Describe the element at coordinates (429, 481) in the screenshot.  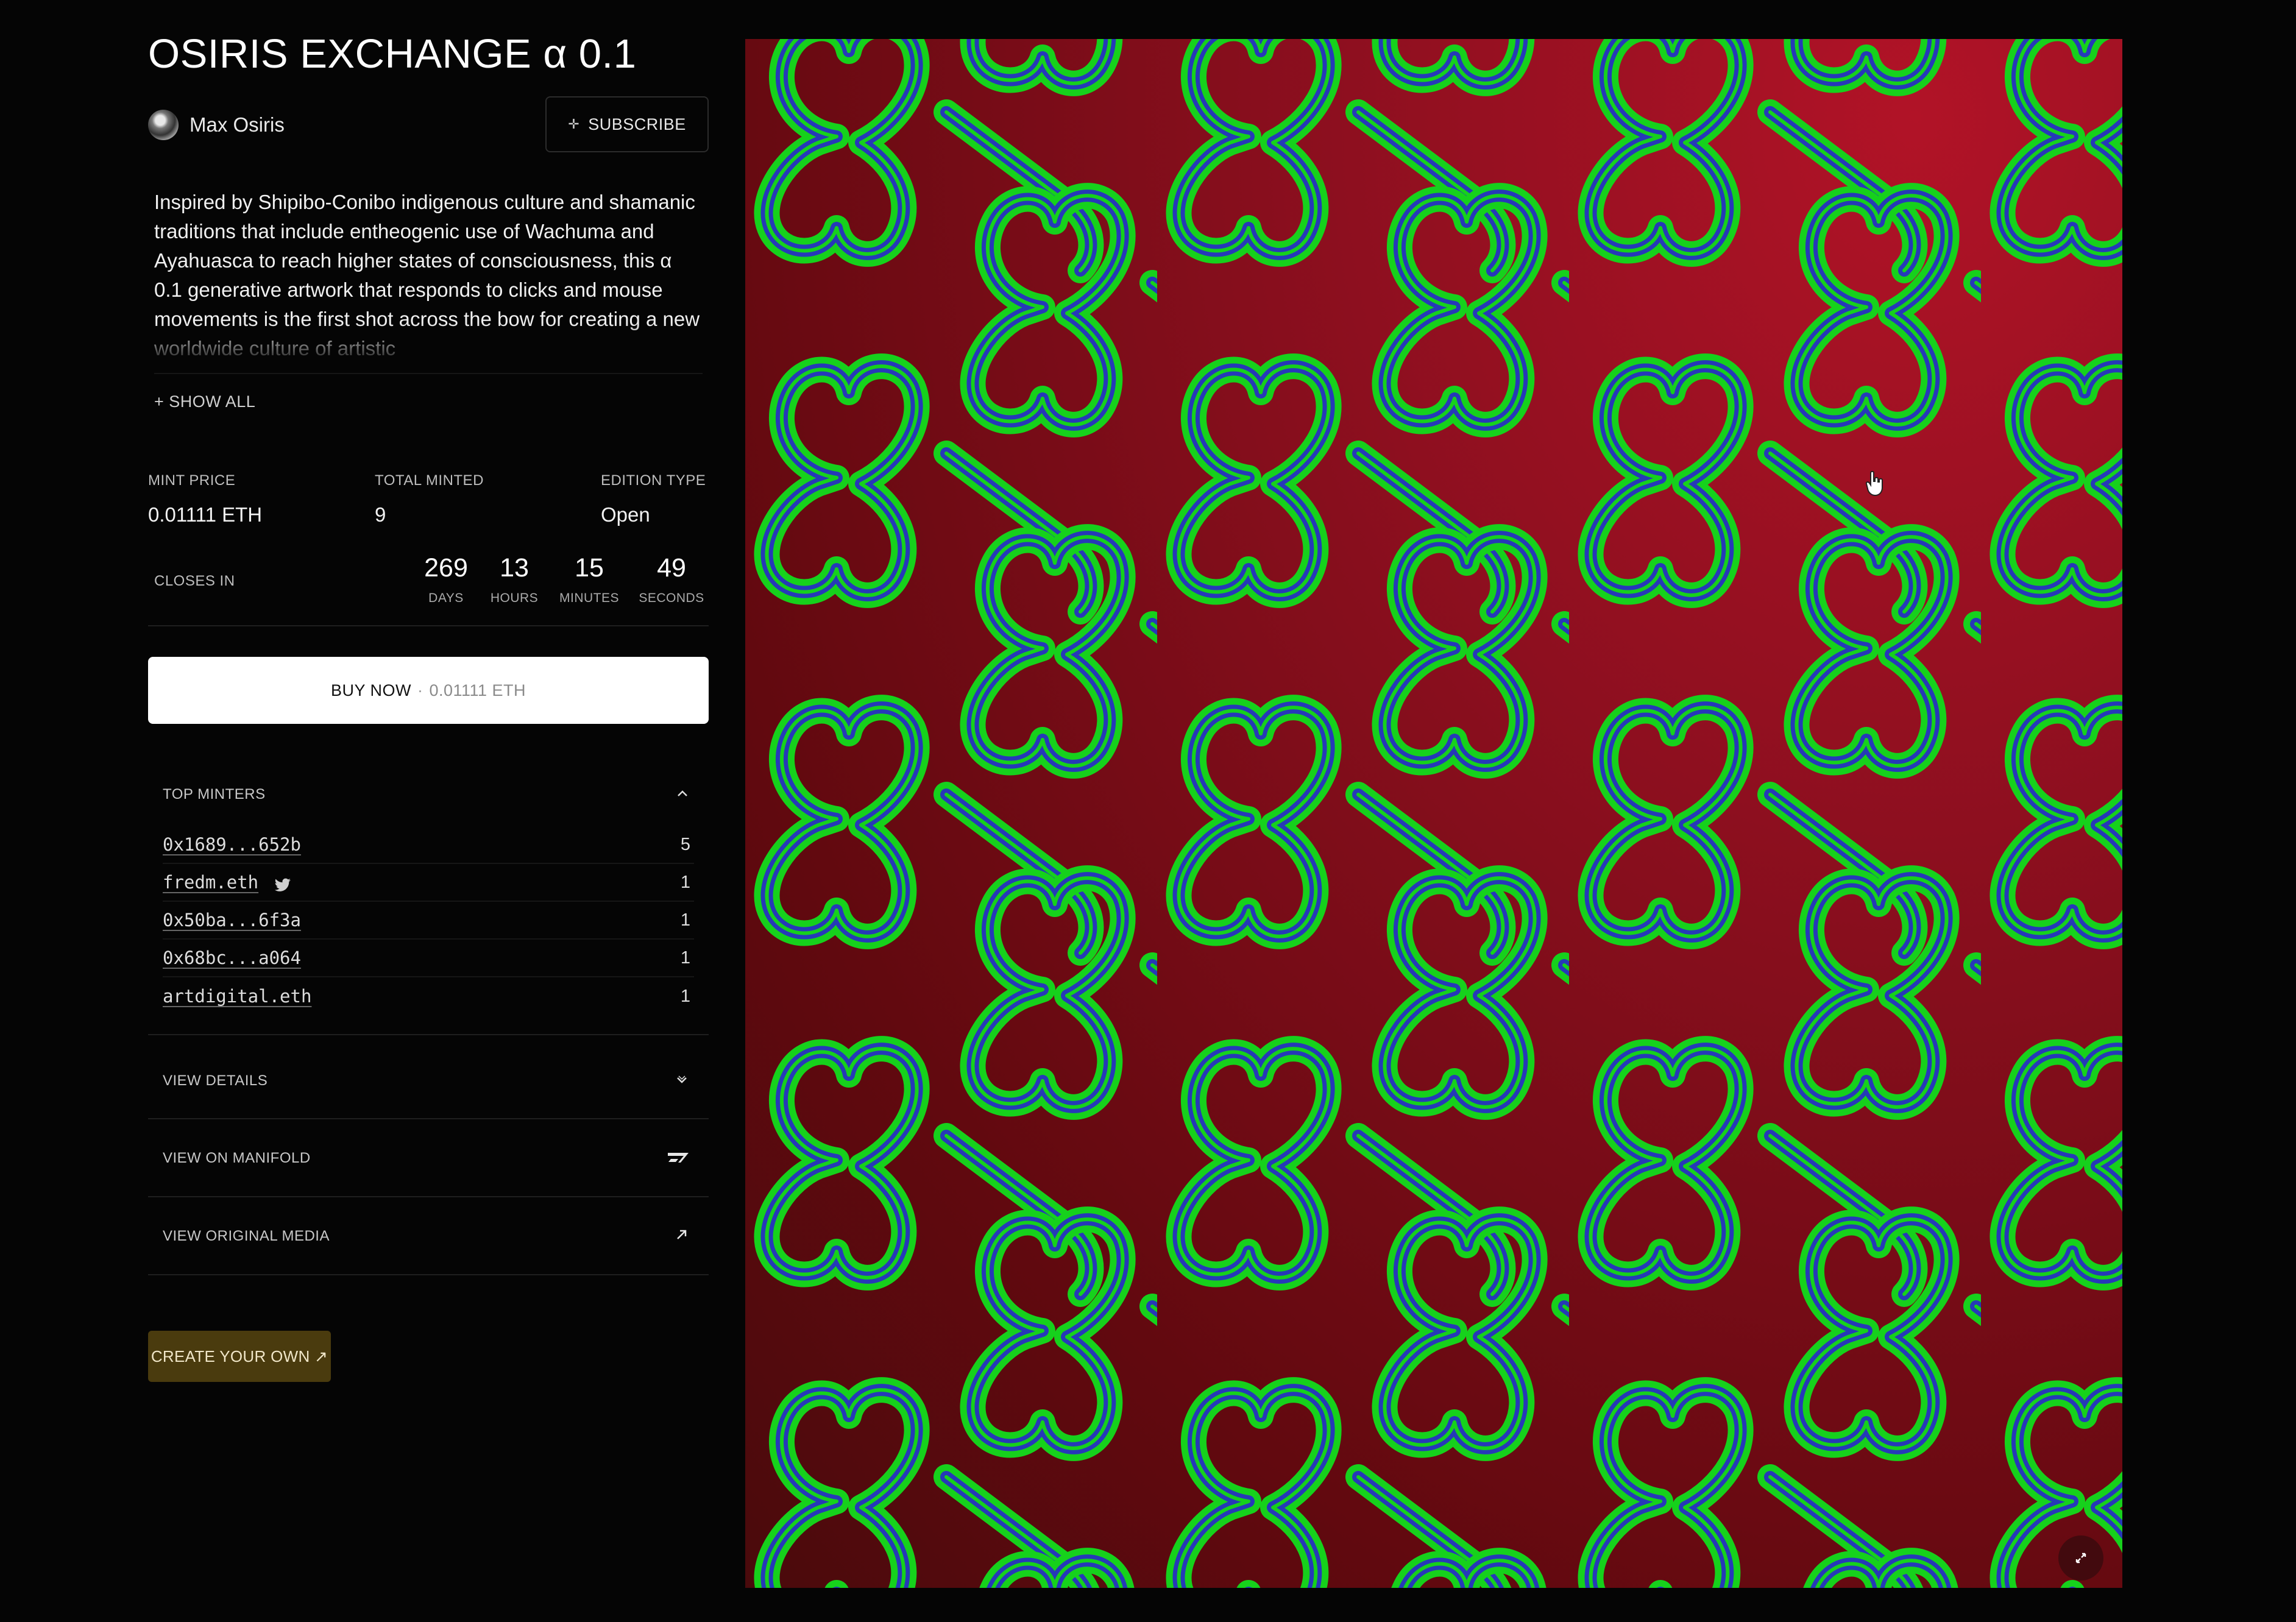
I see `total-minted-label: TOTAL MINTED` at that location.